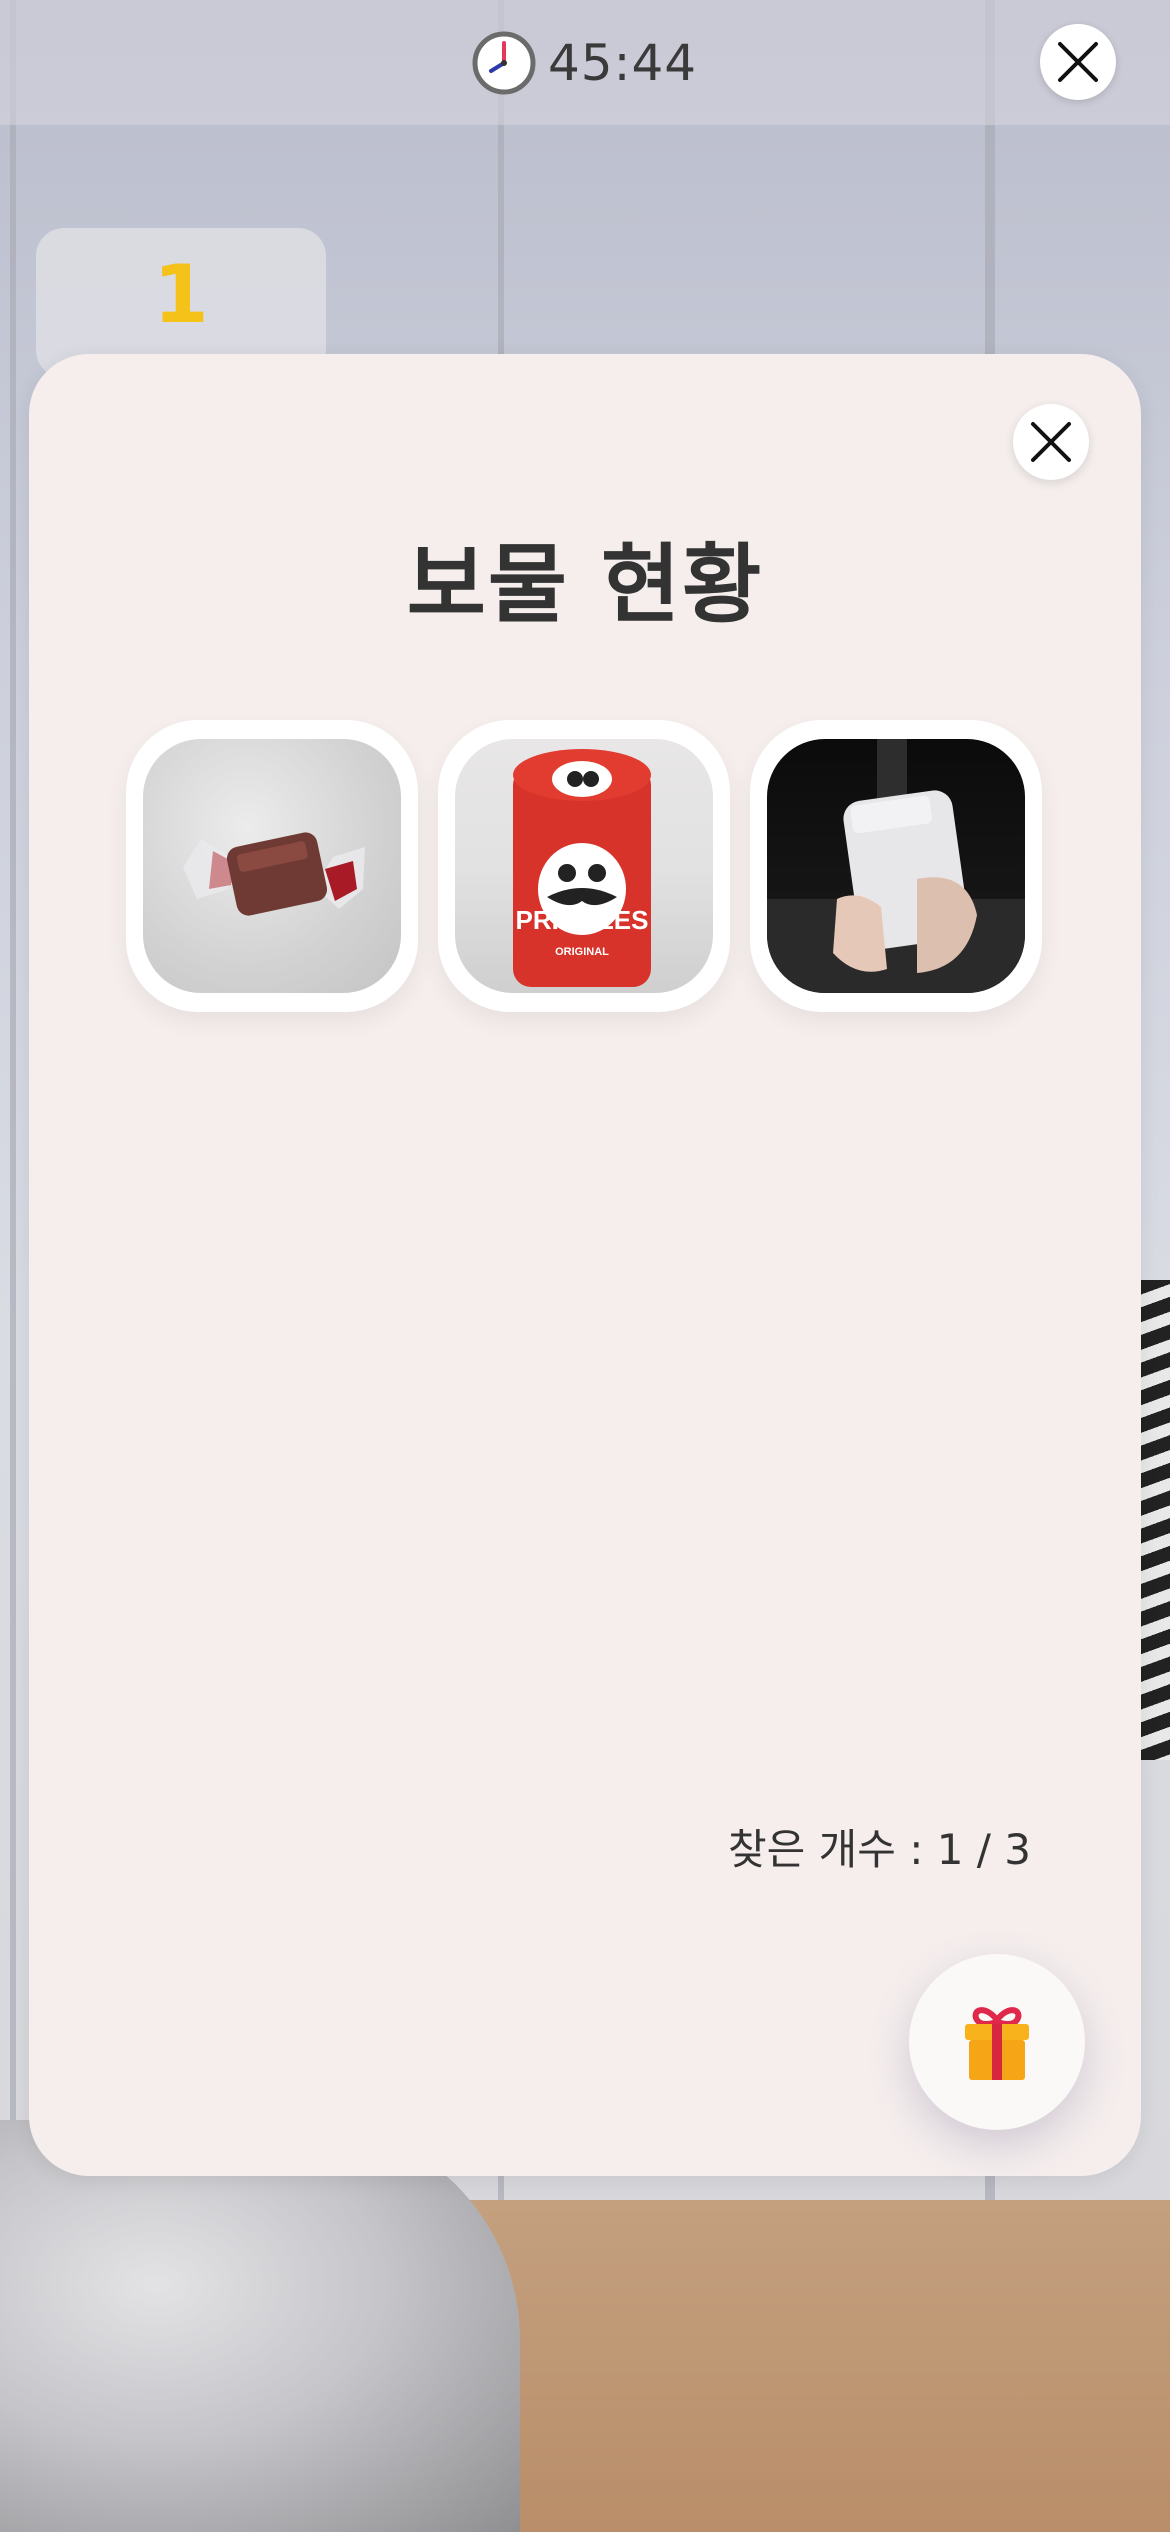 This screenshot has height=2532, width=1170. I want to click on treasure-item-candy, so click(272, 866).